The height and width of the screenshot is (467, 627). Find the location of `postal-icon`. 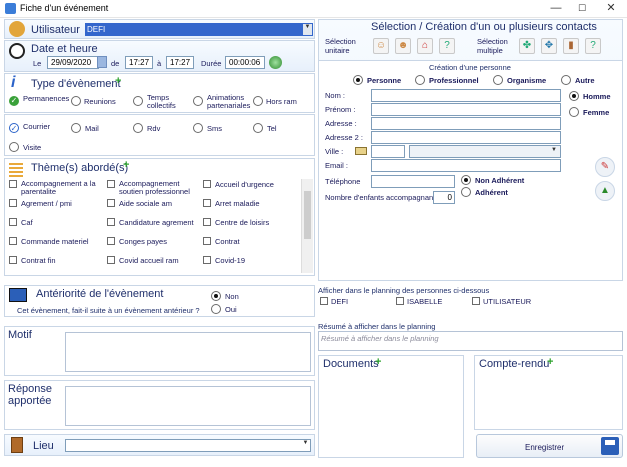

postal-icon is located at coordinates (361, 151).